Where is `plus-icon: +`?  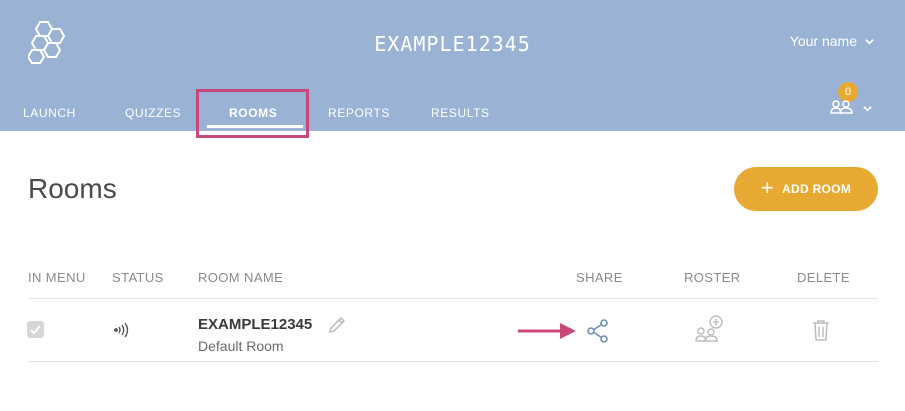 plus-icon: + is located at coordinates (767, 187).